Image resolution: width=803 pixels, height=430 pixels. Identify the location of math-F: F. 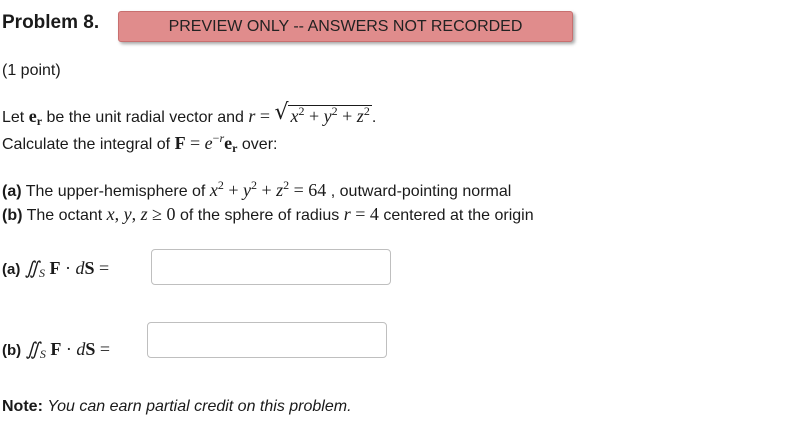
(180, 143).